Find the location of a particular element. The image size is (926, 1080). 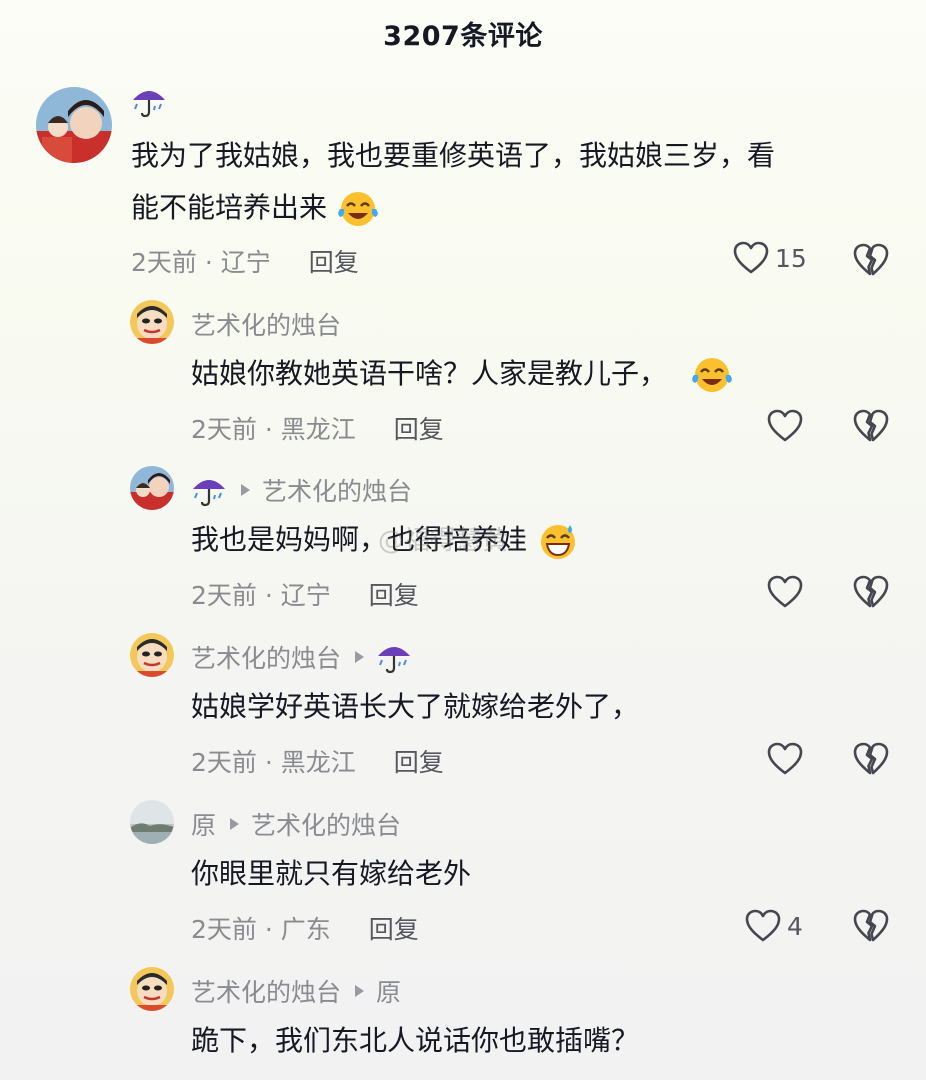

comment-text: 姑娘学好英语长大了就嫁给老外了， is located at coordinates (415, 707).